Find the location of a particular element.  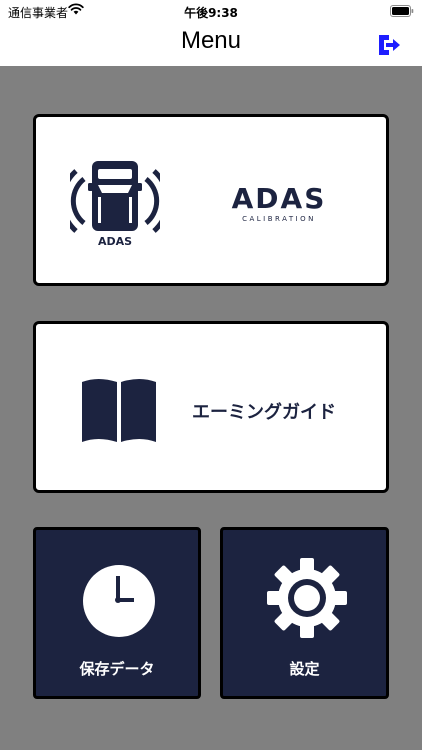

saved-data-label: 保存データ is located at coordinates (117, 669).